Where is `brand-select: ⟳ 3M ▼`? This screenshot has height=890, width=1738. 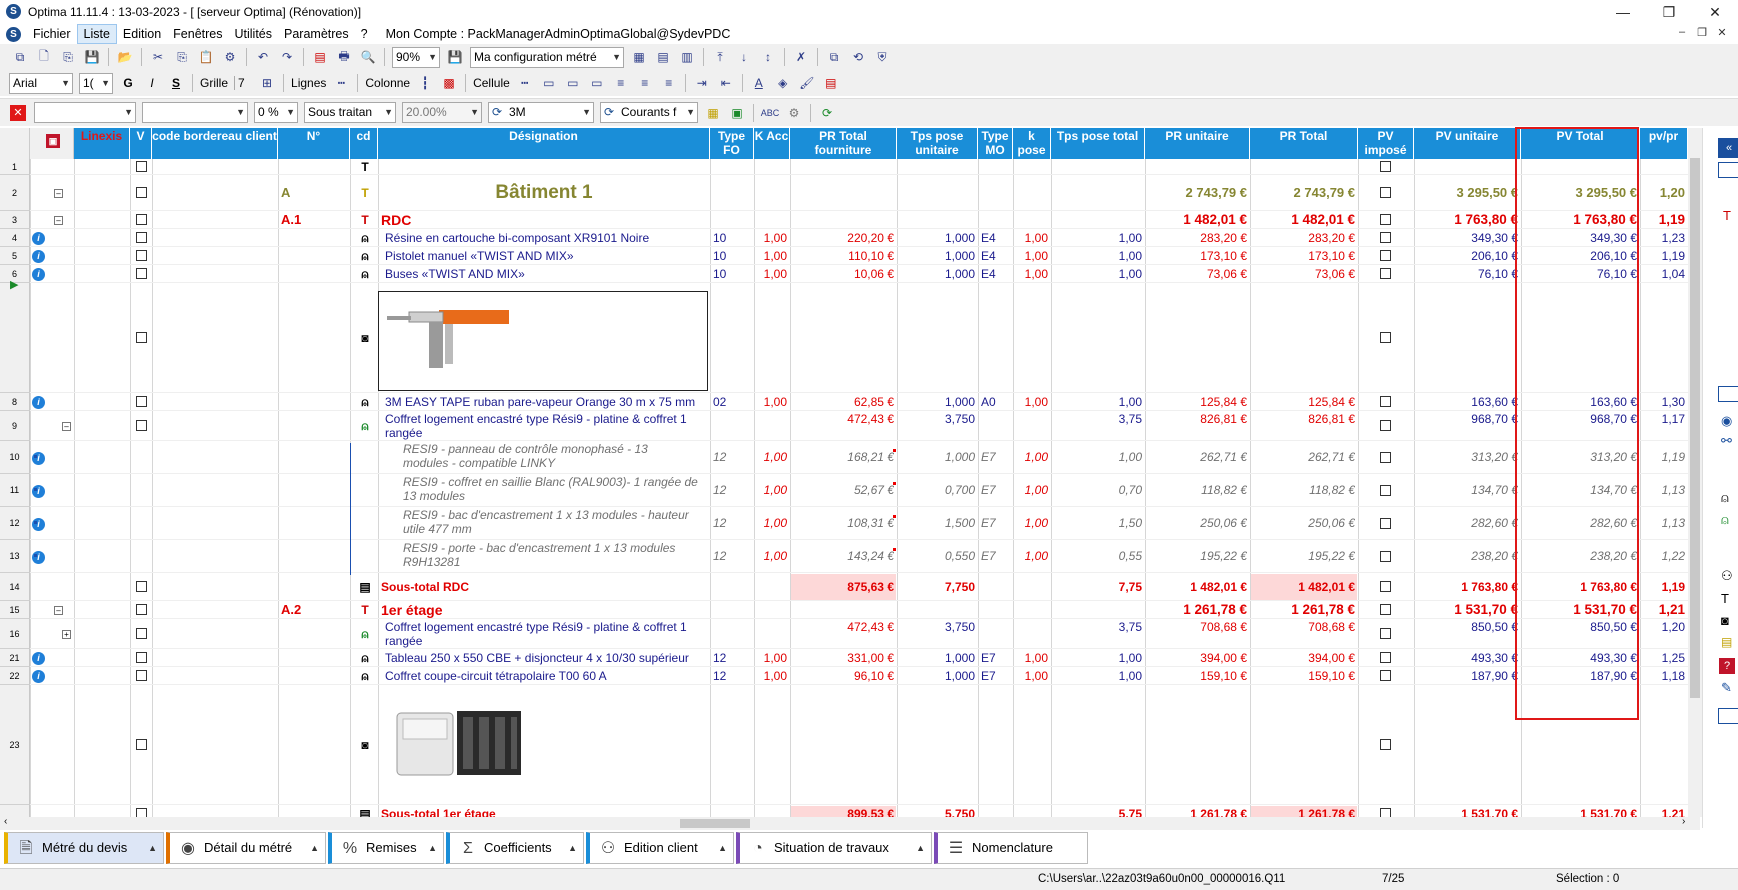
brand-select: ⟳ 3M ▼ is located at coordinates (541, 112).